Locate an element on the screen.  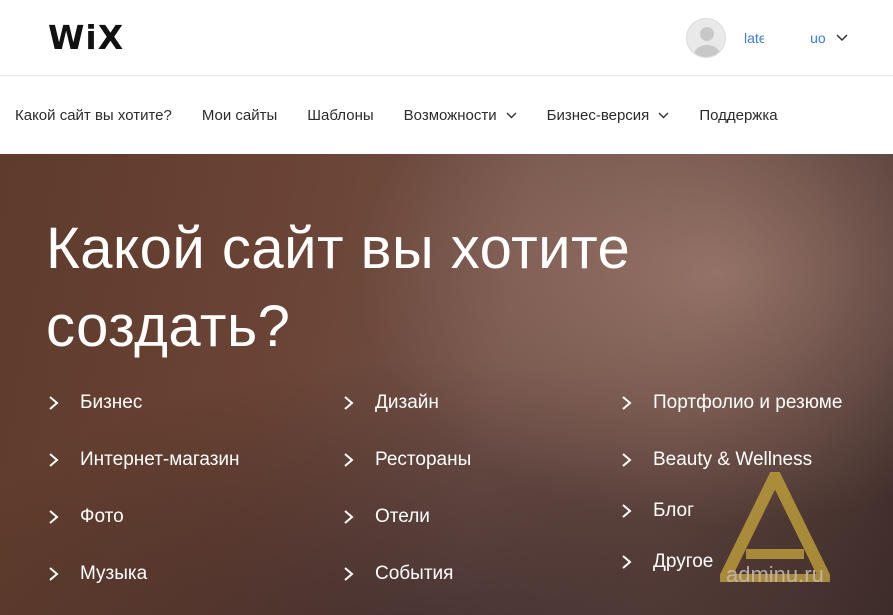
nav-item-features: Возможности is located at coordinates (460, 115).